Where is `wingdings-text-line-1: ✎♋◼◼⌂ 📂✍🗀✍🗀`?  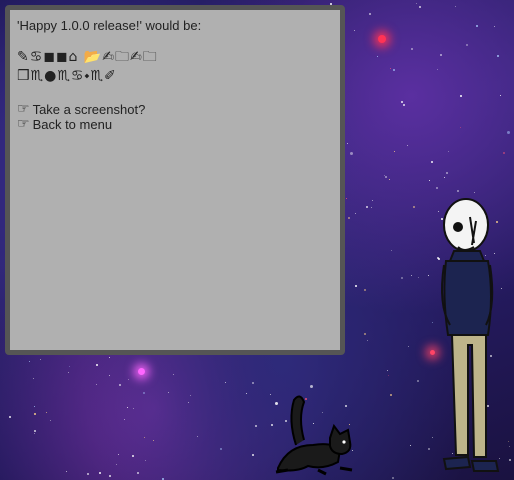
wingdings-text-line-1: ✎♋◼◼⌂ 📂✍🗀✍🗀 is located at coordinates (87, 57).